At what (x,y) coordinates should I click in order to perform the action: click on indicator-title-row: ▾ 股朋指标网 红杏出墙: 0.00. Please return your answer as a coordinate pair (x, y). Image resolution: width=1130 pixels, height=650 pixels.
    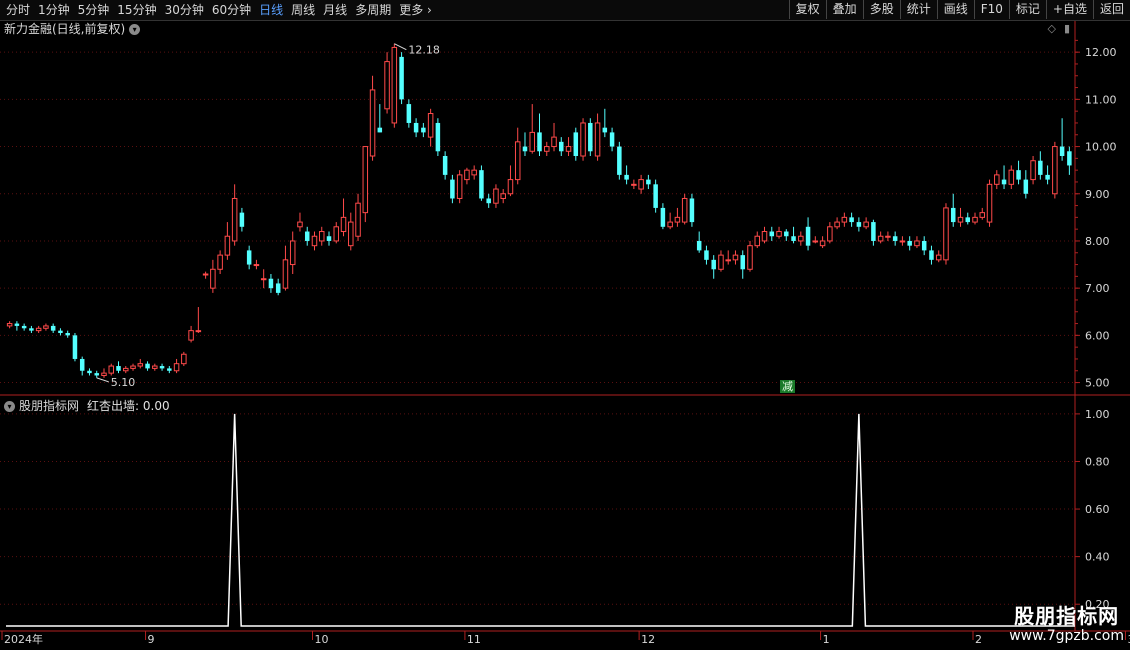
    Looking at the image, I should click on (87, 406).